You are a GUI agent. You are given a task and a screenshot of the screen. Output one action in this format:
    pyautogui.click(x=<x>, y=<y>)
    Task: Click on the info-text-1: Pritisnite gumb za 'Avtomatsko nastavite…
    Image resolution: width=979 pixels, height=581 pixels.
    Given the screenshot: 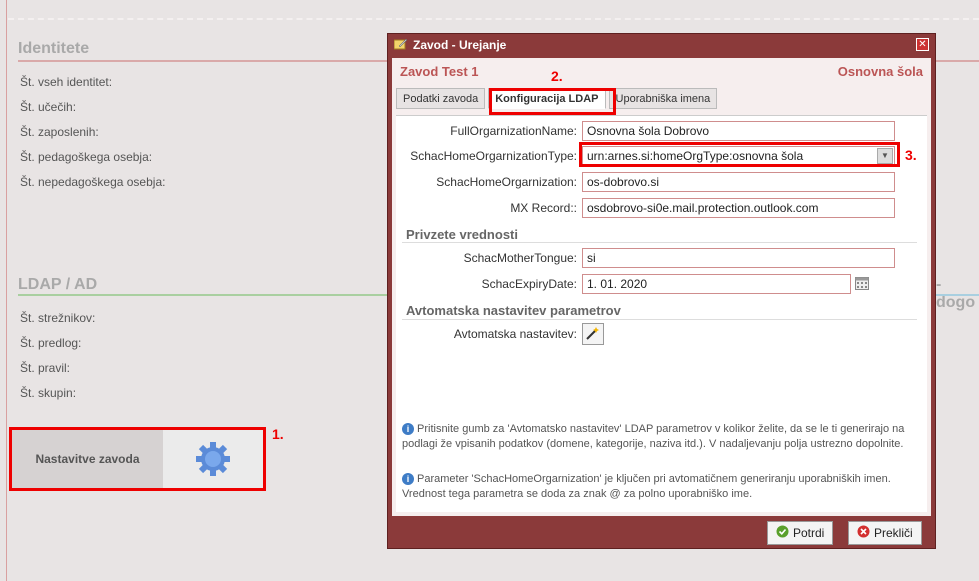 What is the action you would take?
    pyautogui.click(x=653, y=436)
    